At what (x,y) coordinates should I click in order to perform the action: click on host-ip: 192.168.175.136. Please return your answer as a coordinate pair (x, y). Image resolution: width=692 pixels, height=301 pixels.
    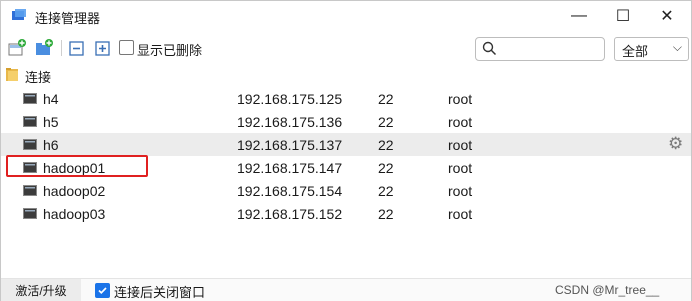
    Looking at the image, I should click on (290, 122).